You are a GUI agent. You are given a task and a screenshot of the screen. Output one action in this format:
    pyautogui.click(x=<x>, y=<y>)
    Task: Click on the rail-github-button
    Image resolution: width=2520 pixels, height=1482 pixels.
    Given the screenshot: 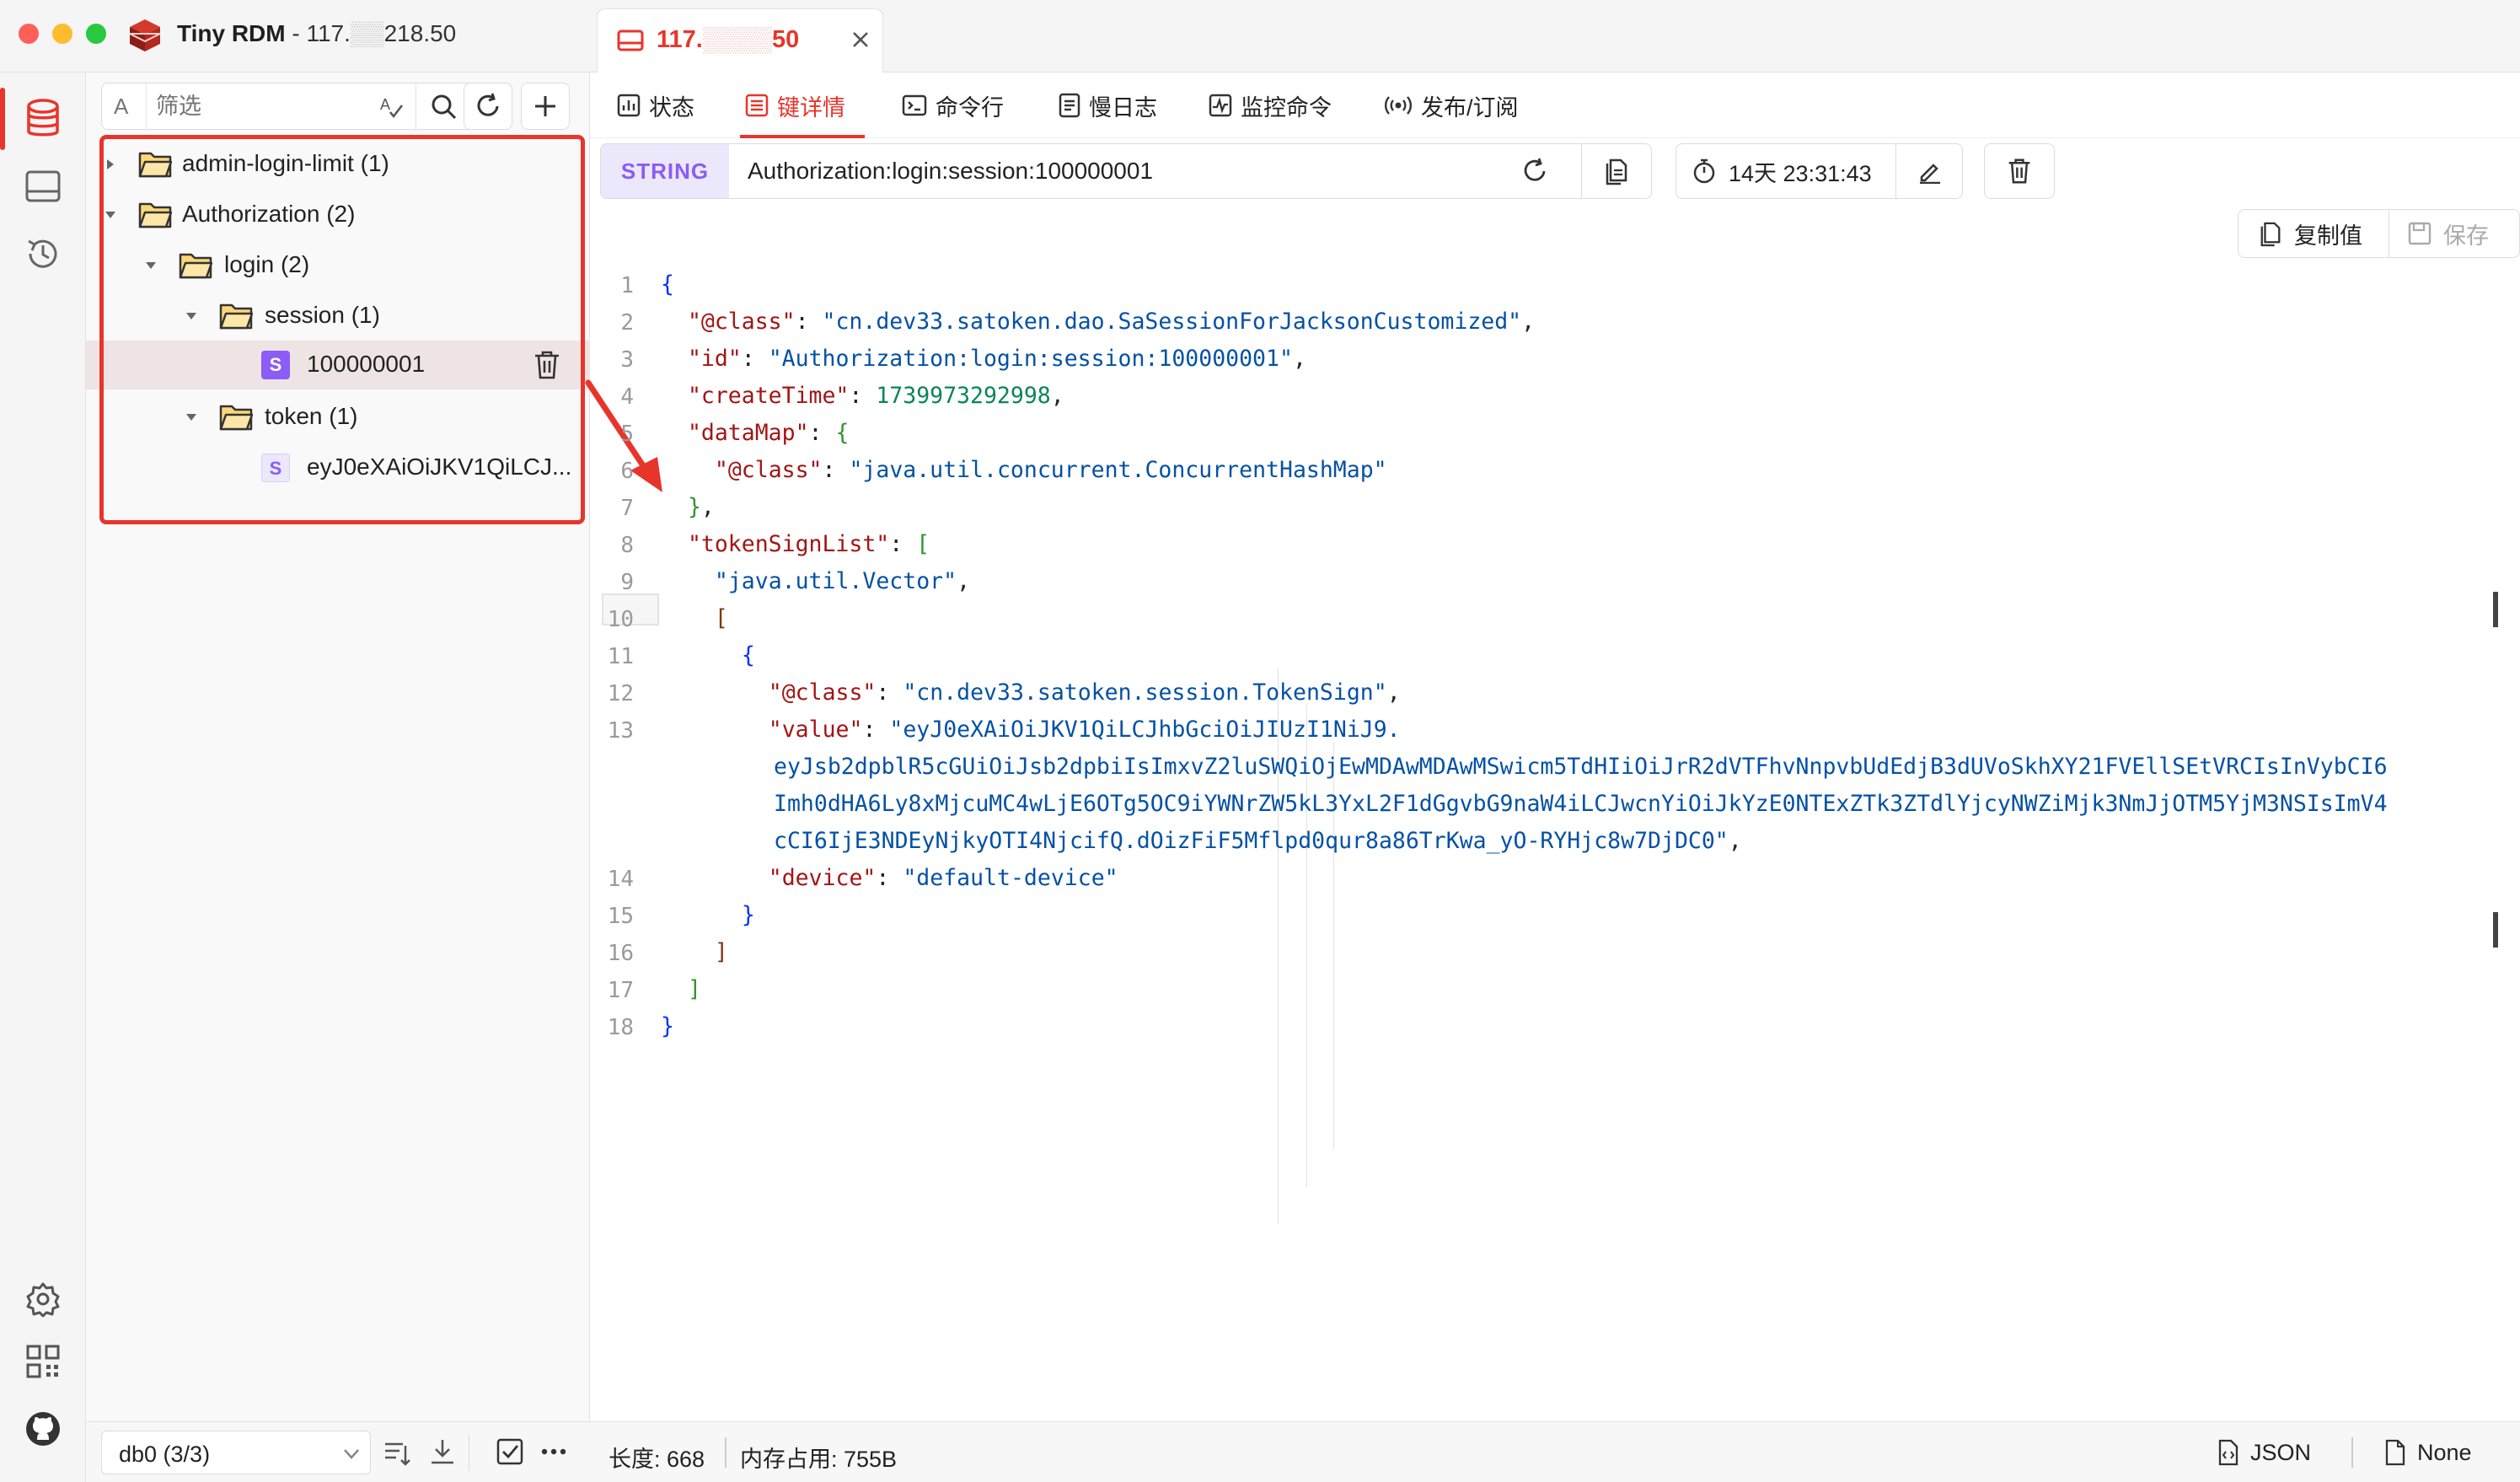 What is the action you would take?
    pyautogui.click(x=43, y=1428)
    